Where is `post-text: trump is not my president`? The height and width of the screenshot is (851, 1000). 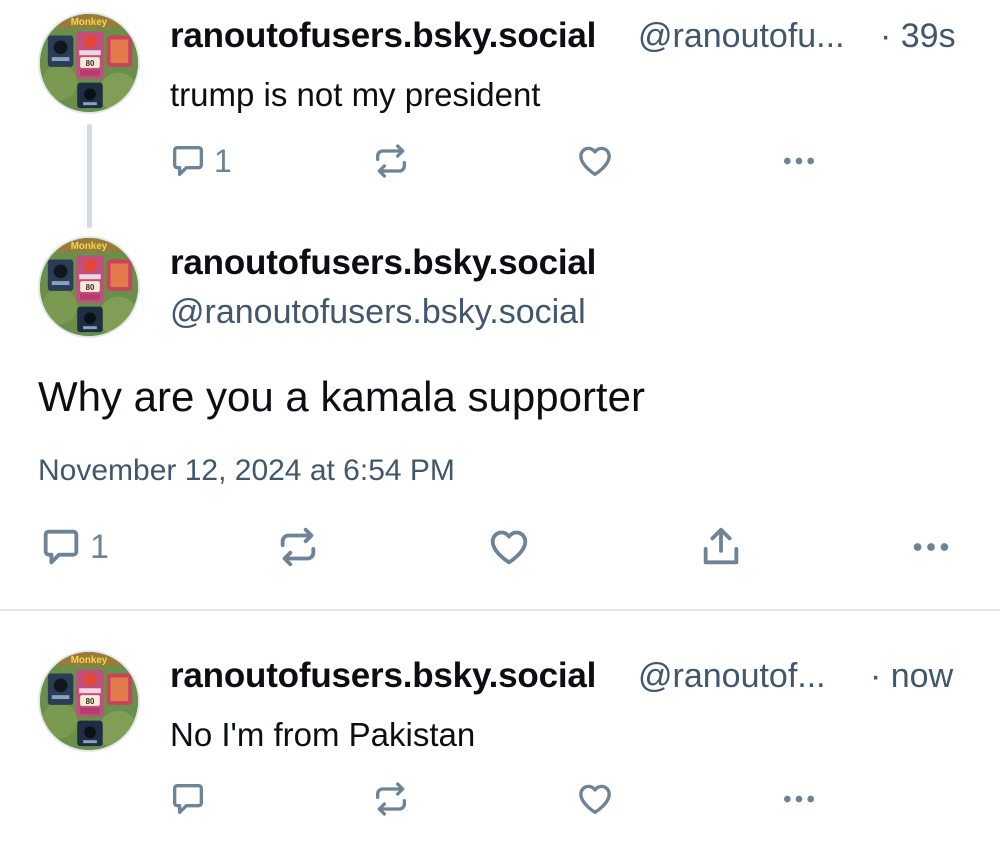
post-text: trump is not my president is located at coordinates (355, 94).